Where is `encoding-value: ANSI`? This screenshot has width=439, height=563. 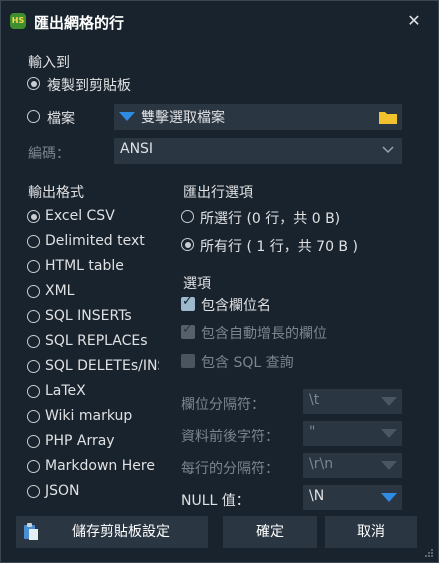 encoding-value: ANSI is located at coordinates (137, 149).